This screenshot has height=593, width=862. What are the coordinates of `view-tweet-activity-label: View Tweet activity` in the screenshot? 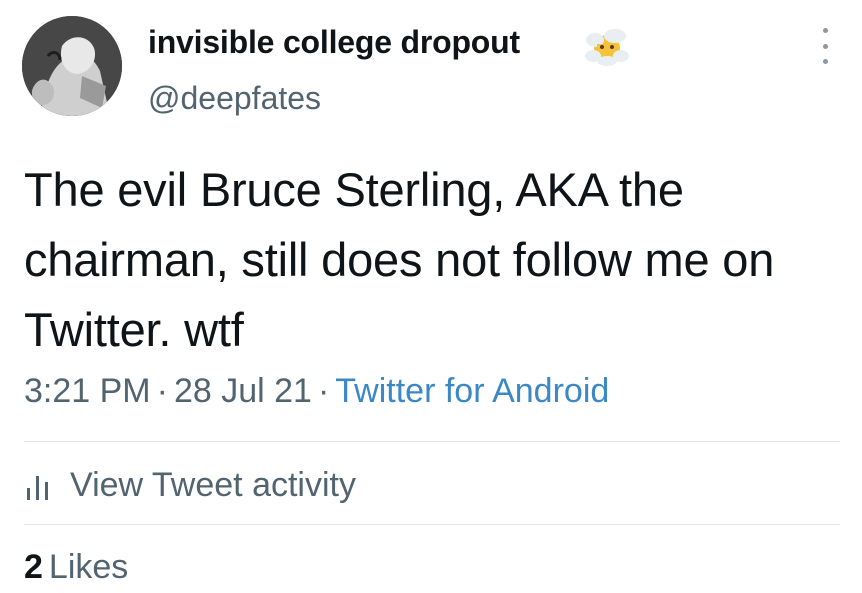 It's located at (213, 484).